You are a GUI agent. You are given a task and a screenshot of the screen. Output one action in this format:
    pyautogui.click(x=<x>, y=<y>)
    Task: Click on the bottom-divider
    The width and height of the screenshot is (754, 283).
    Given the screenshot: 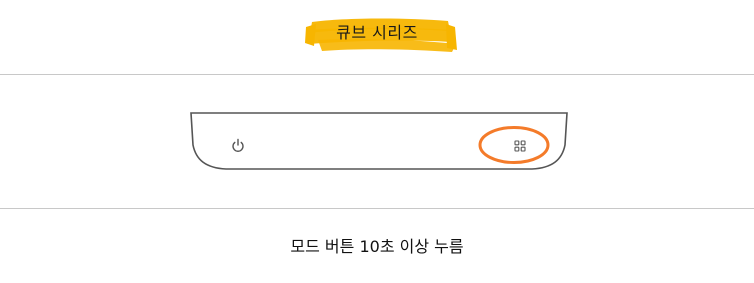 What is the action you would take?
    pyautogui.click(x=377, y=208)
    